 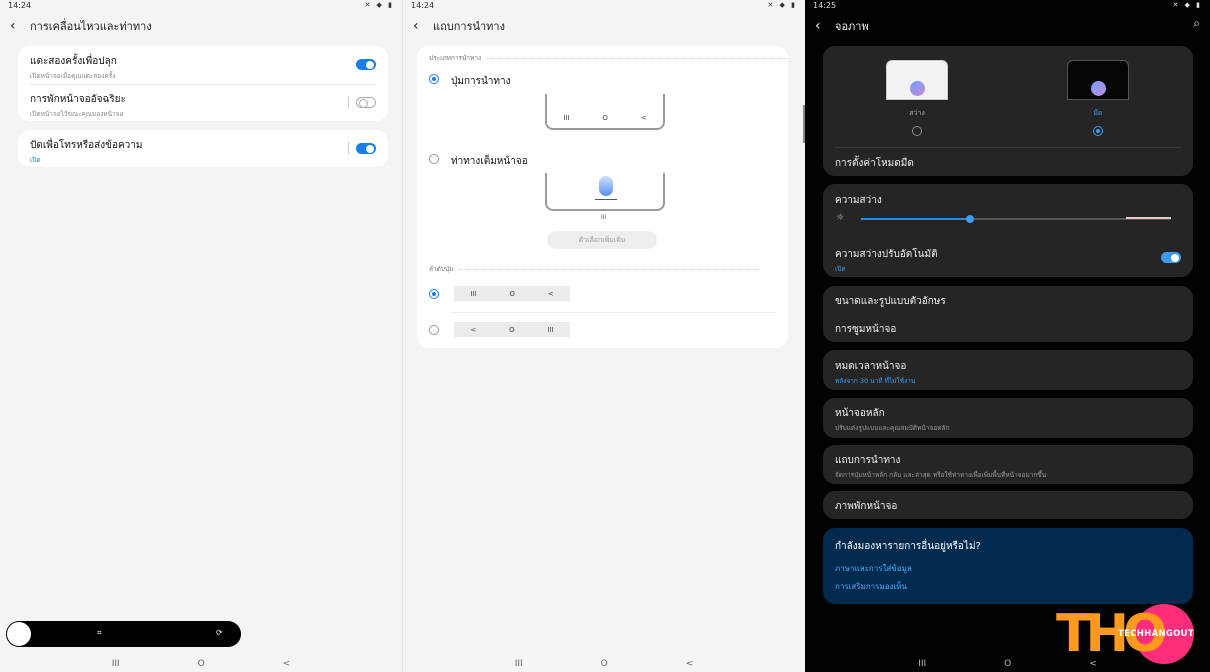 I want to click on divider, so click(x=613, y=312).